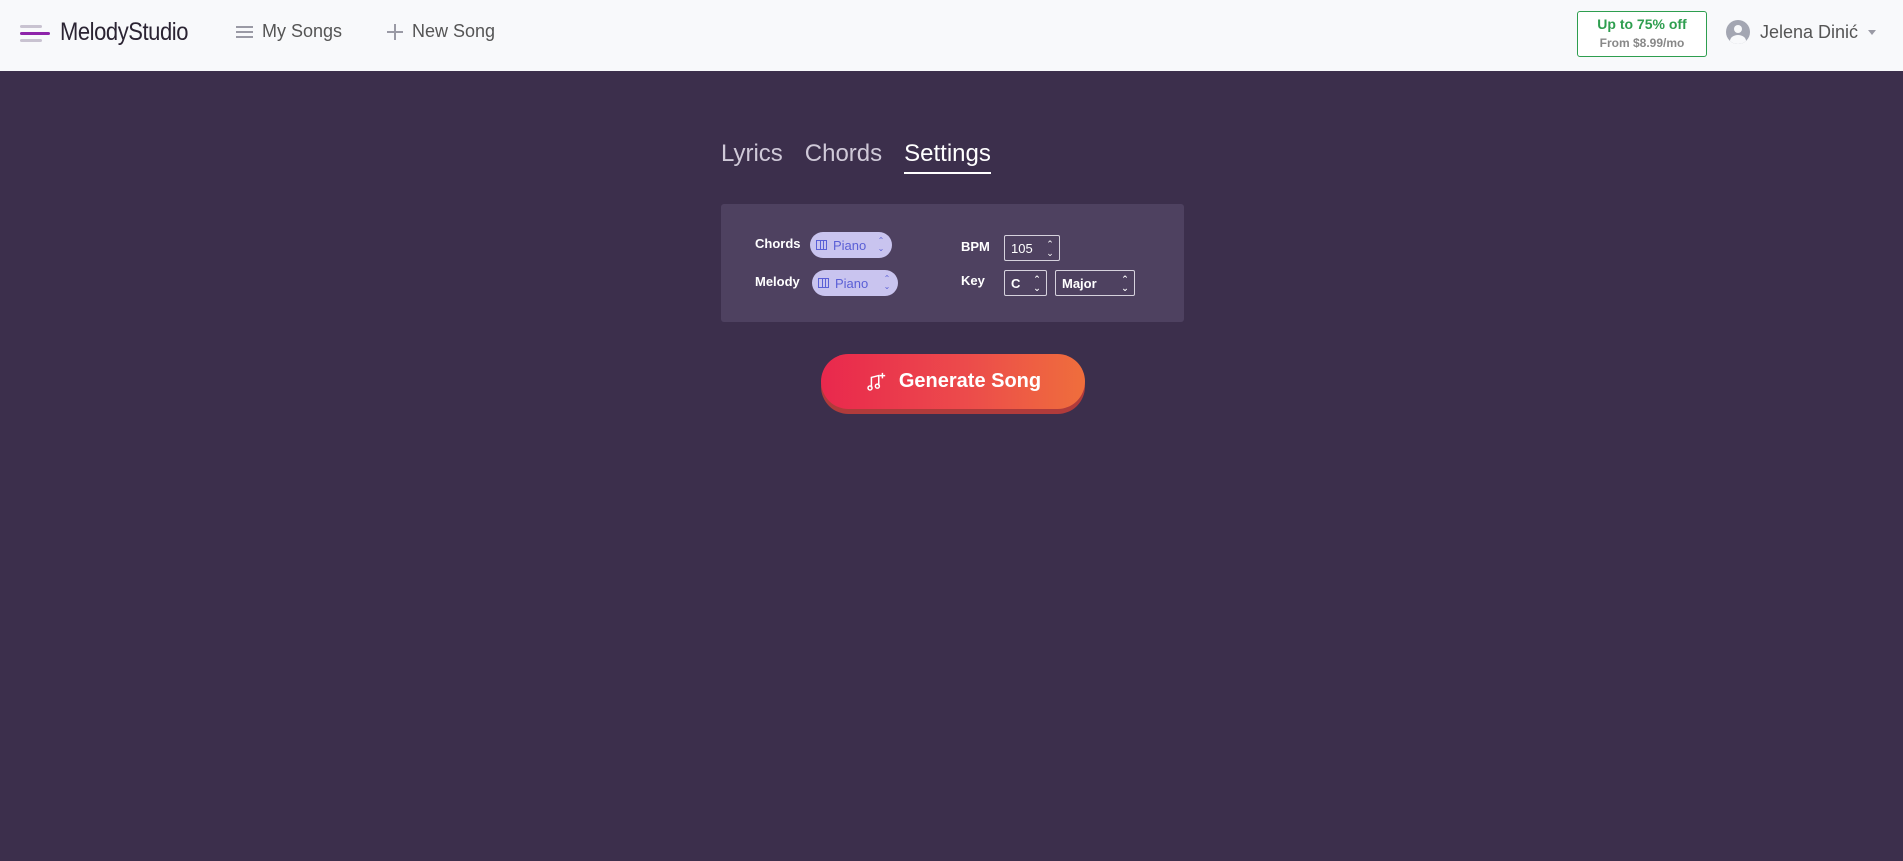 This screenshot has height=861, width=1903. I want to click on nav-new-song-label: New Song, so click(454, 31).